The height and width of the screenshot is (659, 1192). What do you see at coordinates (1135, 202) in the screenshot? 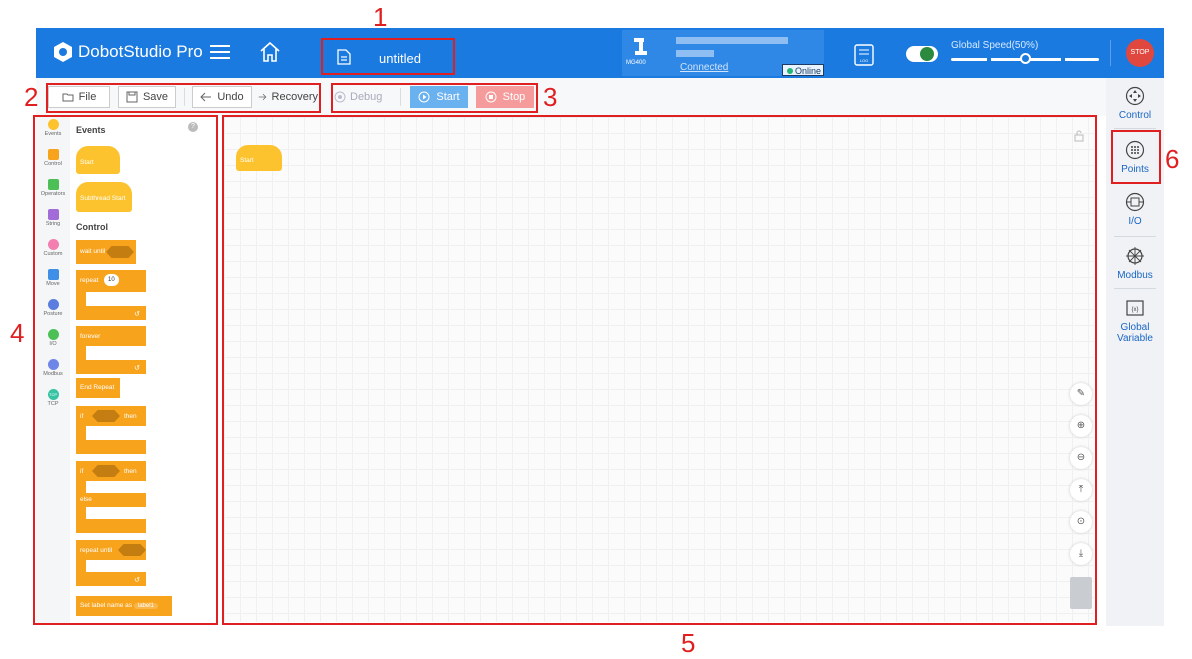
I see `io-icon` at bounding box center [1135, 202].